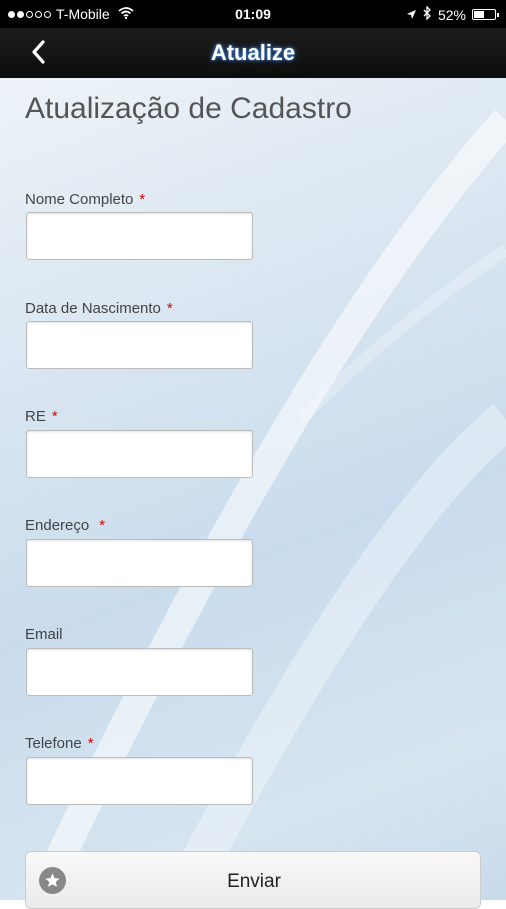  Describe the element at coordinates (139, 781) in the screenshot. I see `telefone-input` at that location.